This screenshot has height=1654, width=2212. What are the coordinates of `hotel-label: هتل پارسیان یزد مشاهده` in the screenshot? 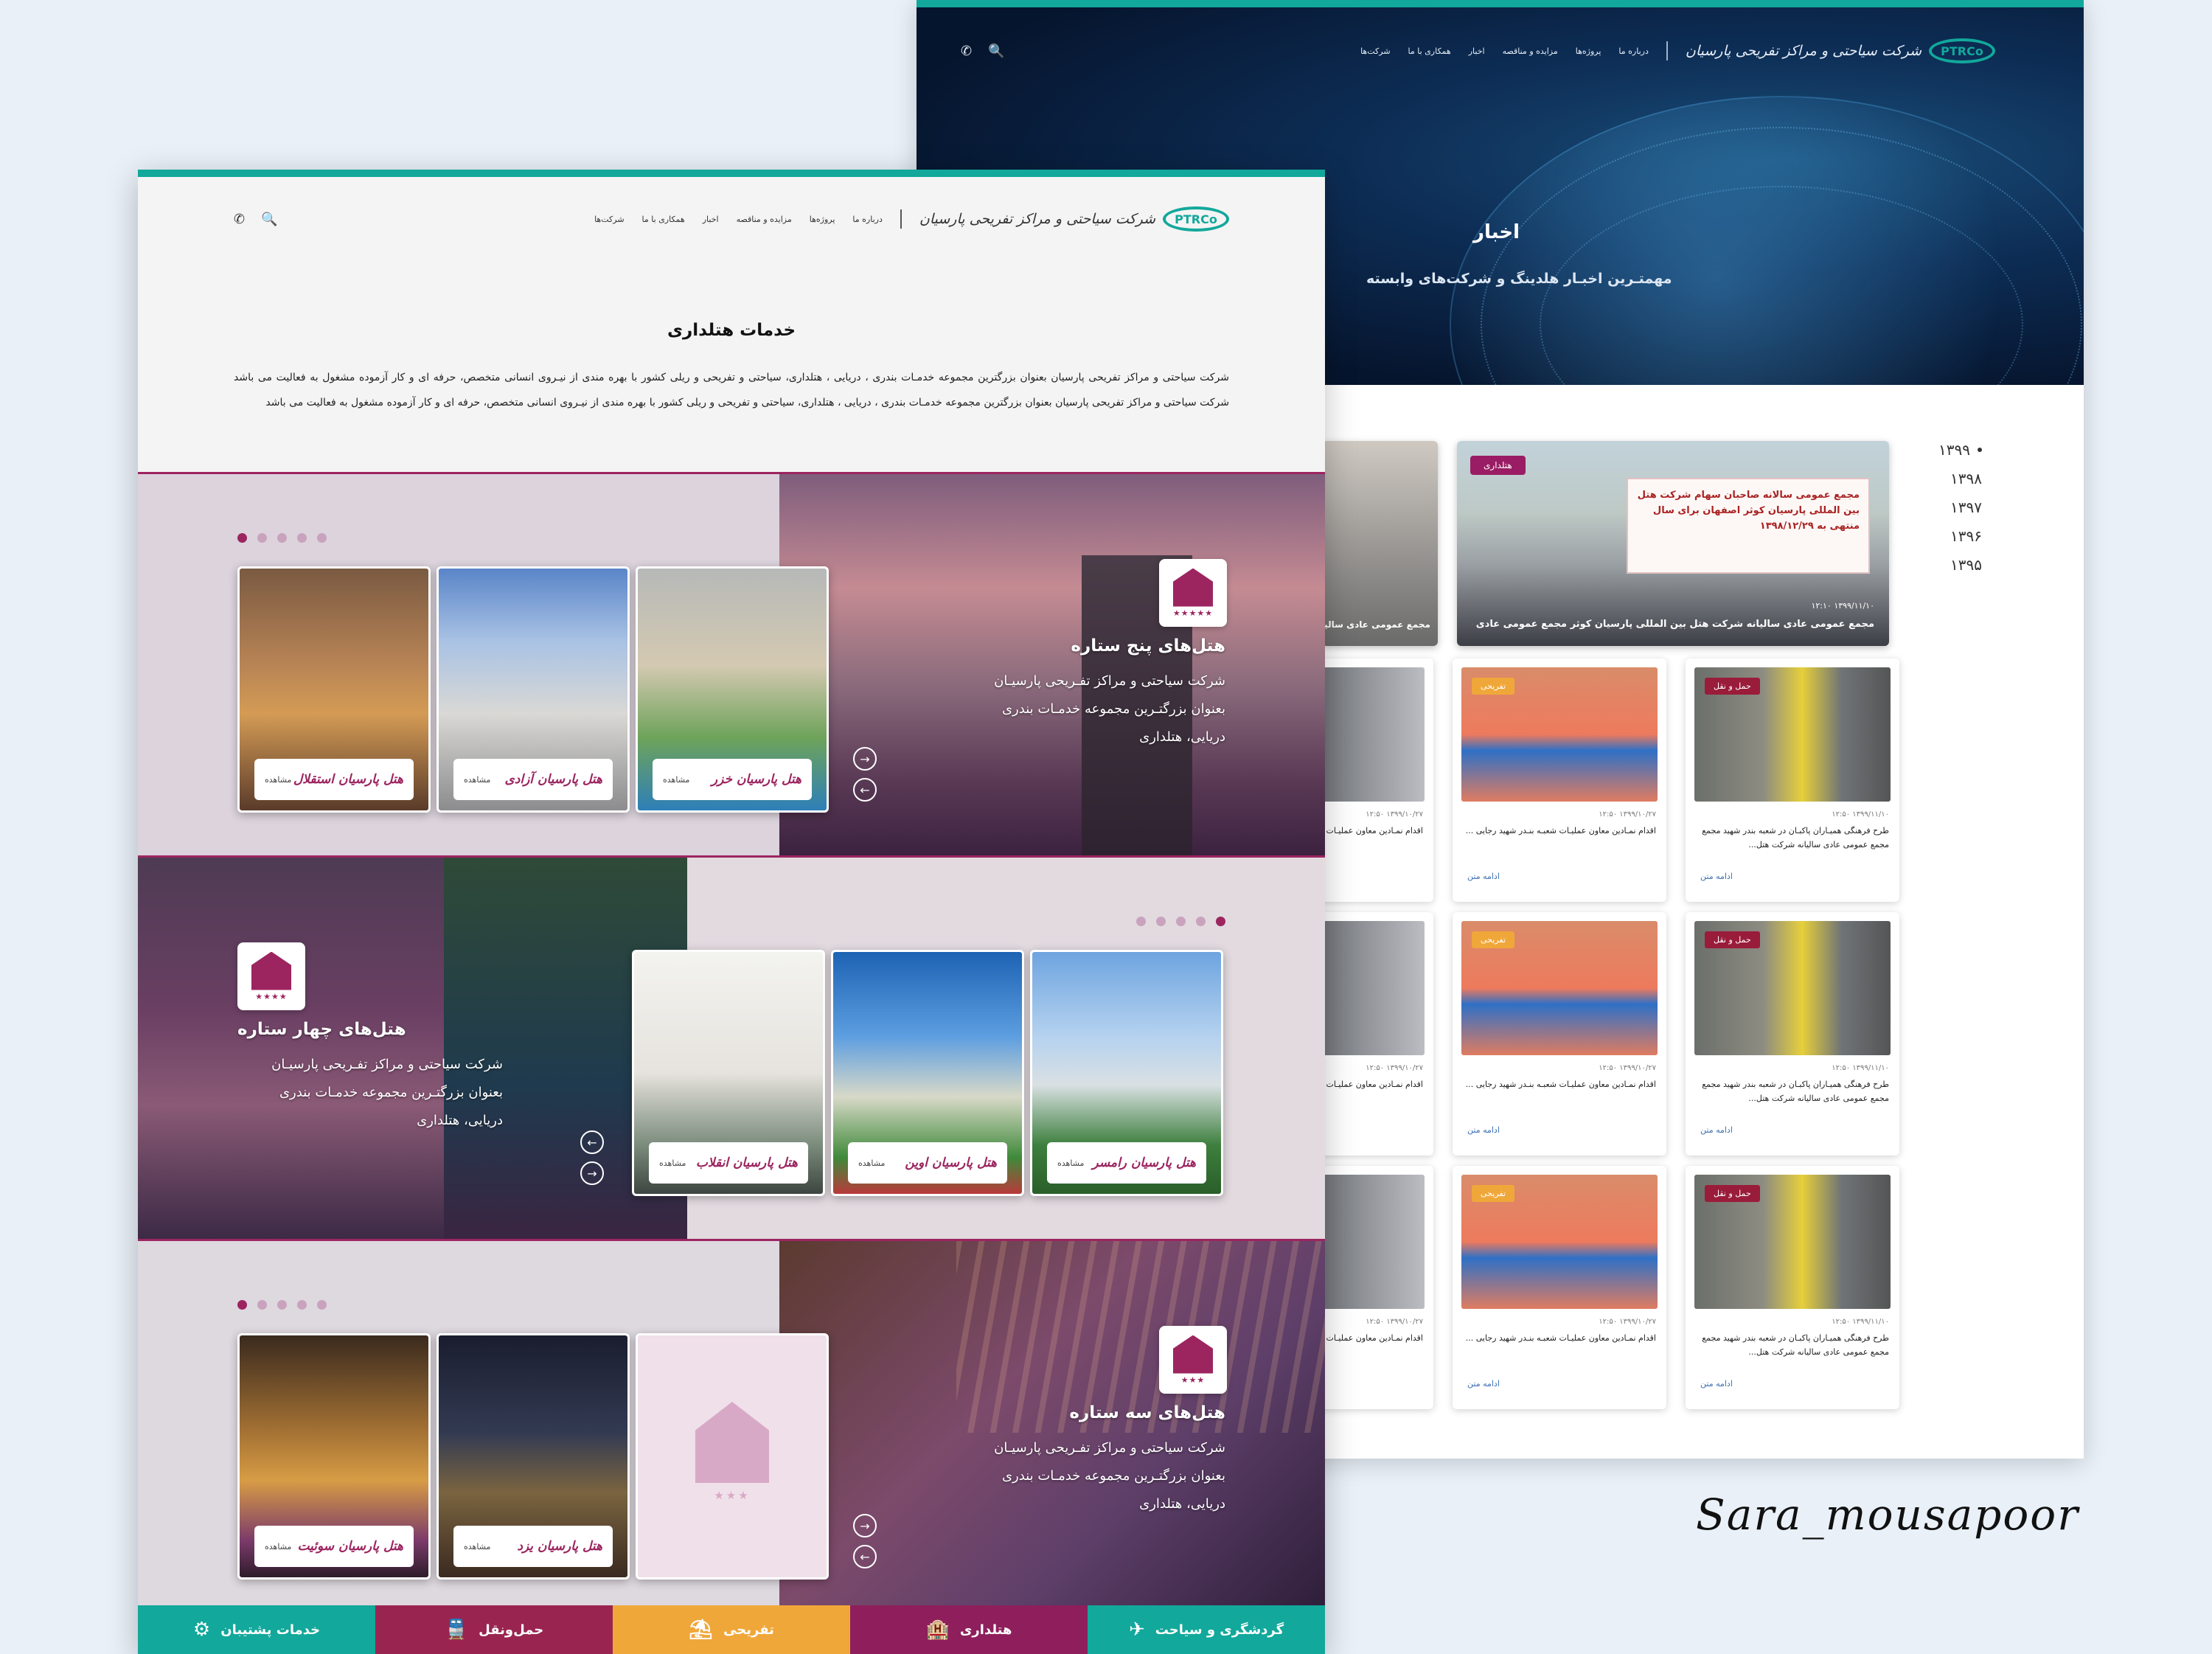 It's located at (533, 1547).